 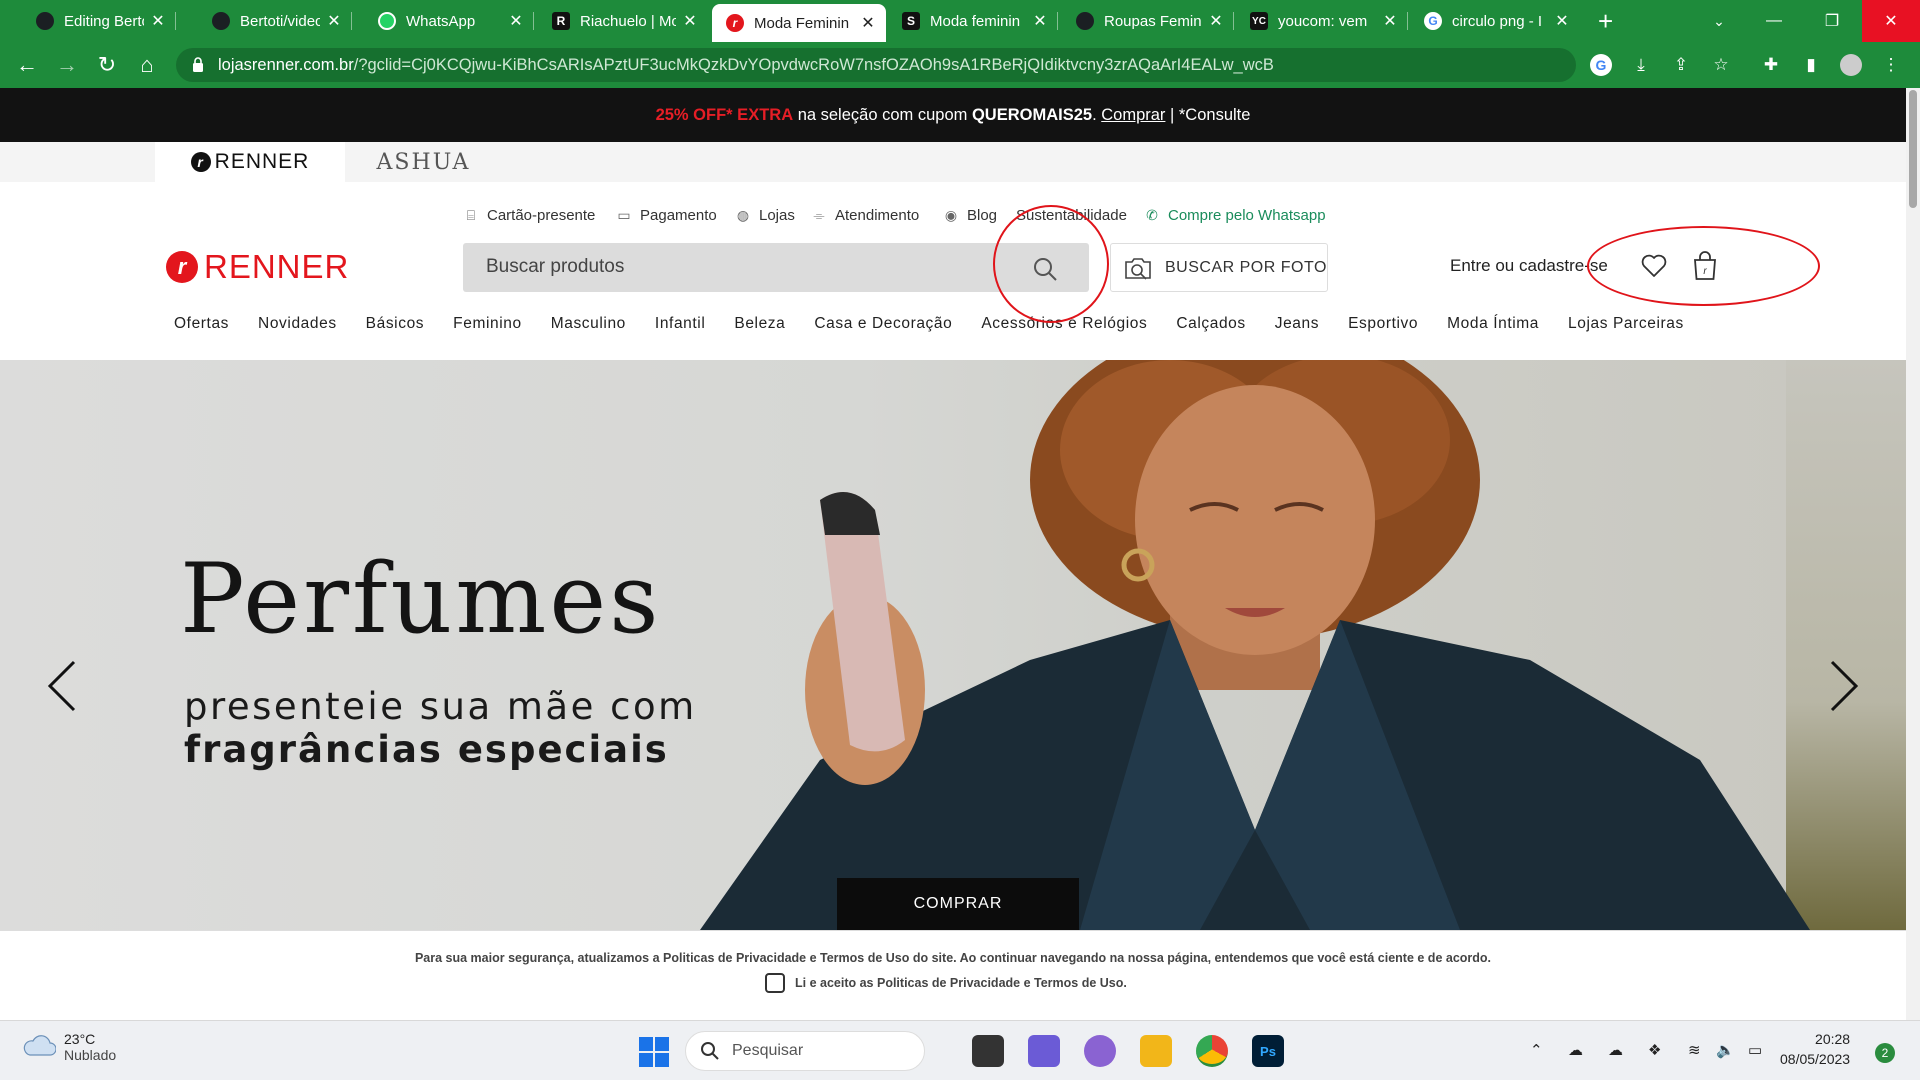 What do you see at coordinates (1529, 266) in the screenshot?
I see `login-link: Entre ou cadastre-se` at bounding box center [1529, 266].